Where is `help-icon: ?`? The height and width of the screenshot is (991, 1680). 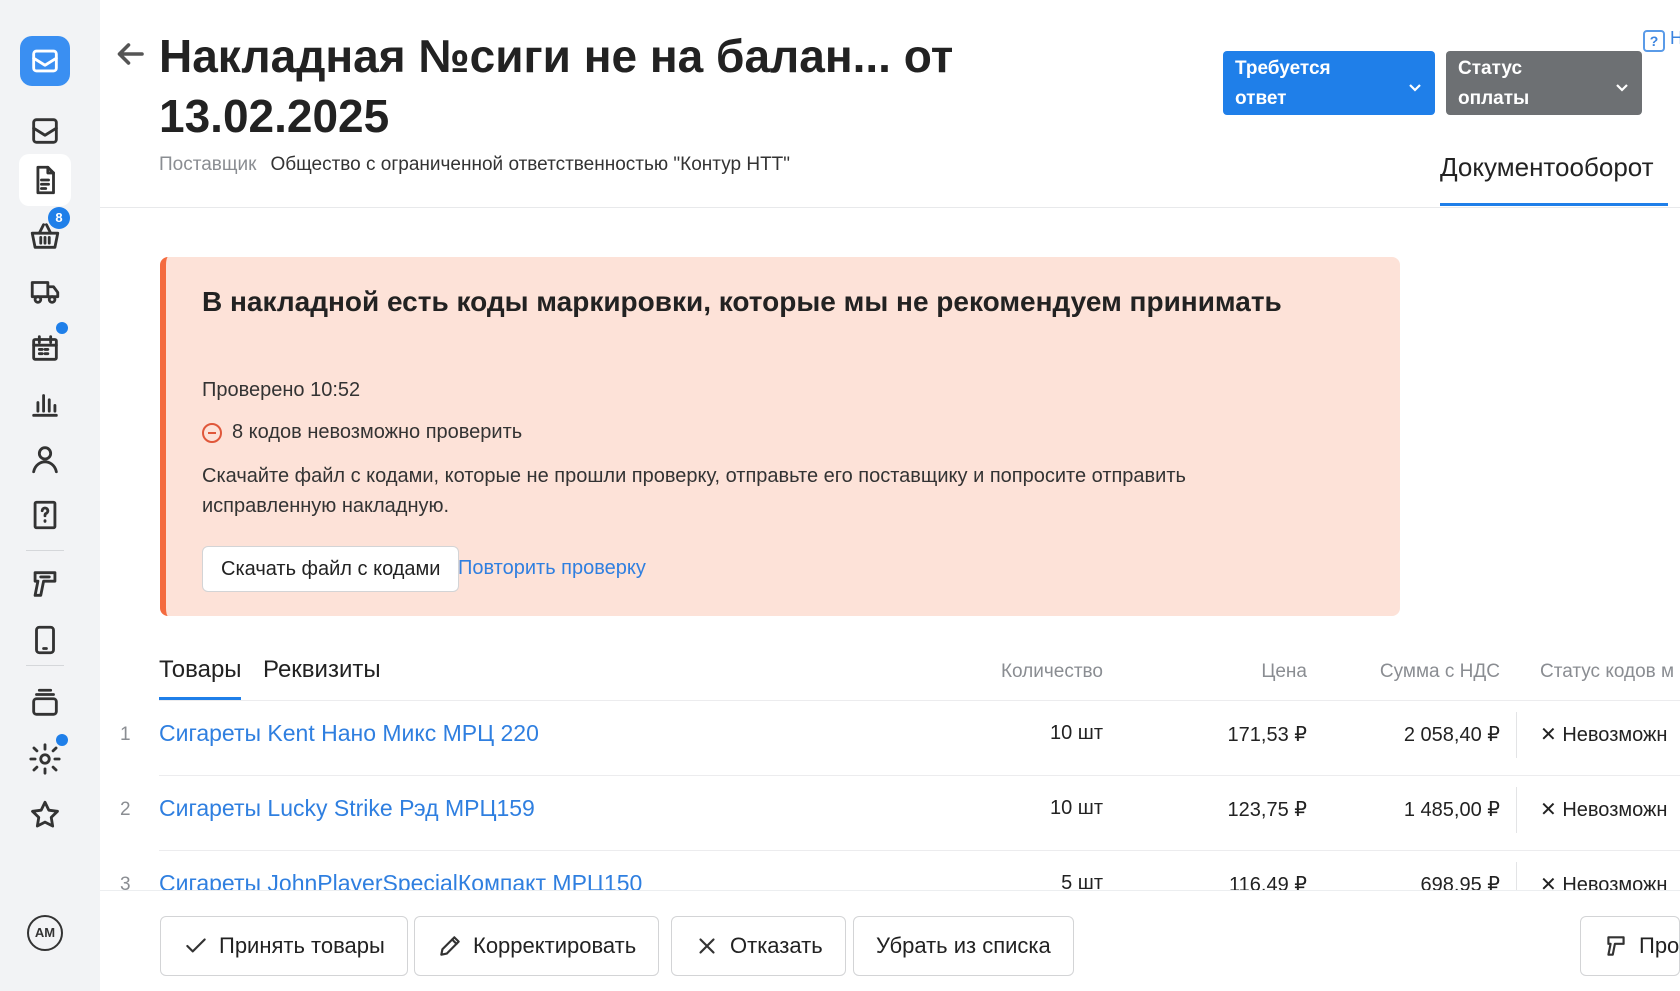
help-icon: ? is located at coordinates (1654, 41).